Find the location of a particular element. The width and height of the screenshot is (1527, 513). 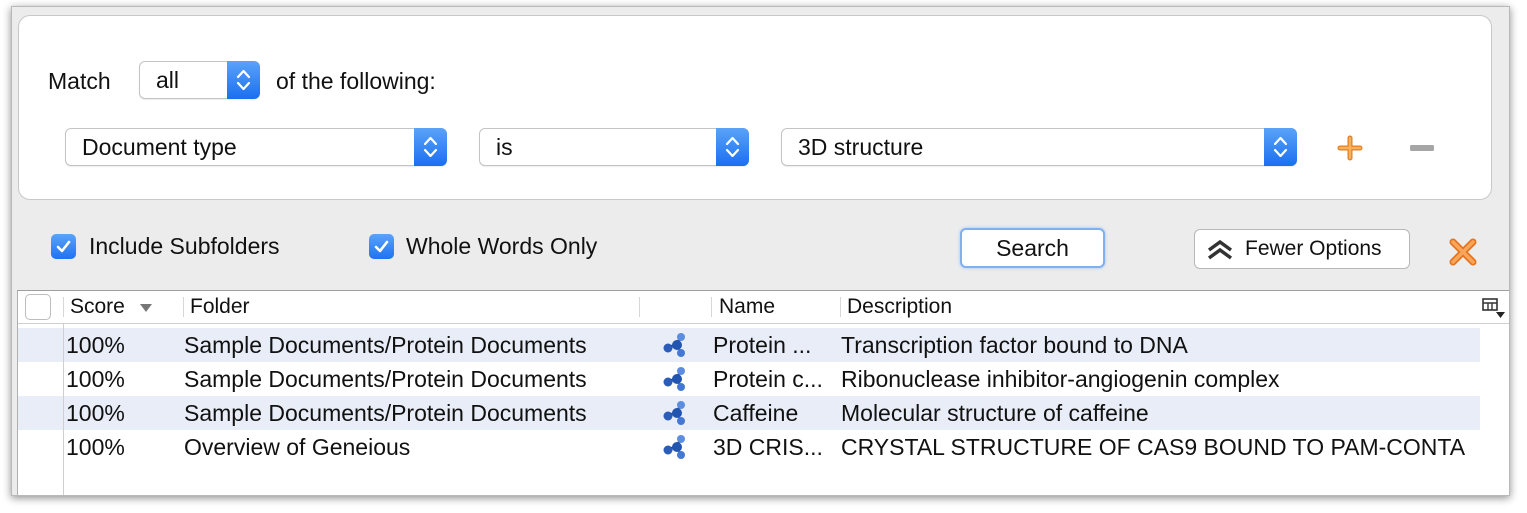

include-subfolders-label: Include Subfolders is located at coordinates (184, 246).